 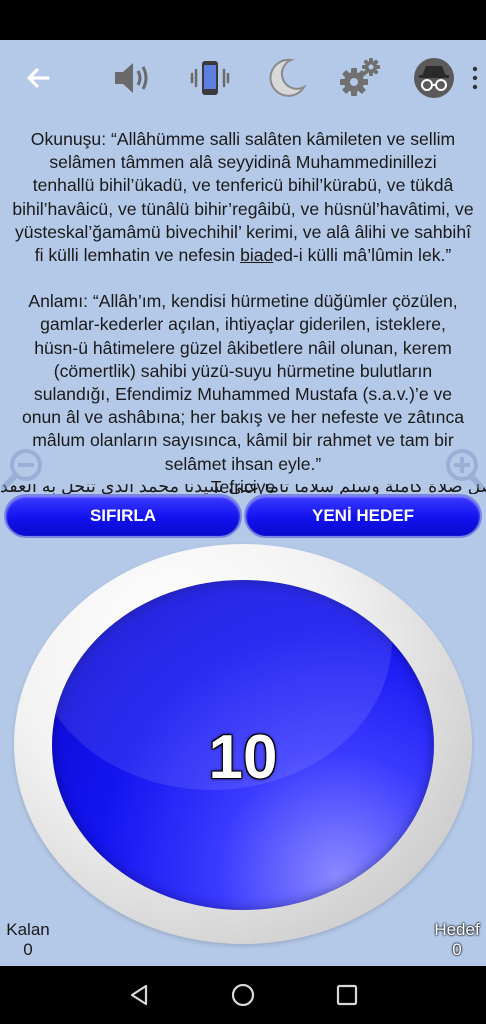 I want to click on target-label: Hedef, so click(x=457, y=929).